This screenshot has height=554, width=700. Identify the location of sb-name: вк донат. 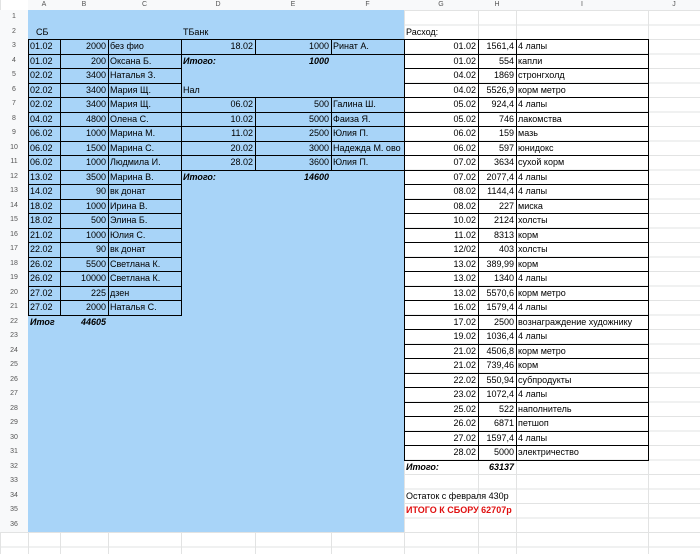
(144, 249).